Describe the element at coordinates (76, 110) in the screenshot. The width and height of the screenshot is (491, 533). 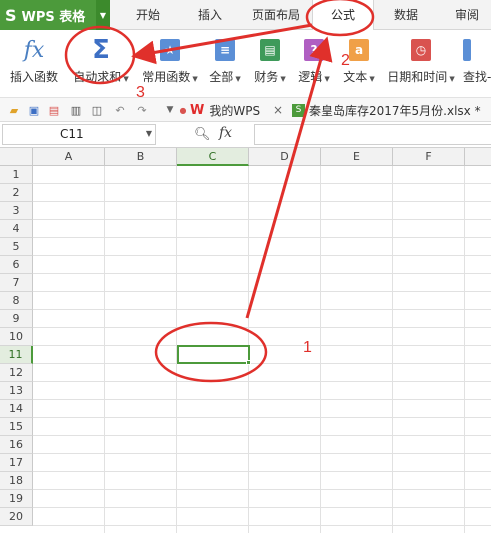
I see `print-icon: ▥` at that location.